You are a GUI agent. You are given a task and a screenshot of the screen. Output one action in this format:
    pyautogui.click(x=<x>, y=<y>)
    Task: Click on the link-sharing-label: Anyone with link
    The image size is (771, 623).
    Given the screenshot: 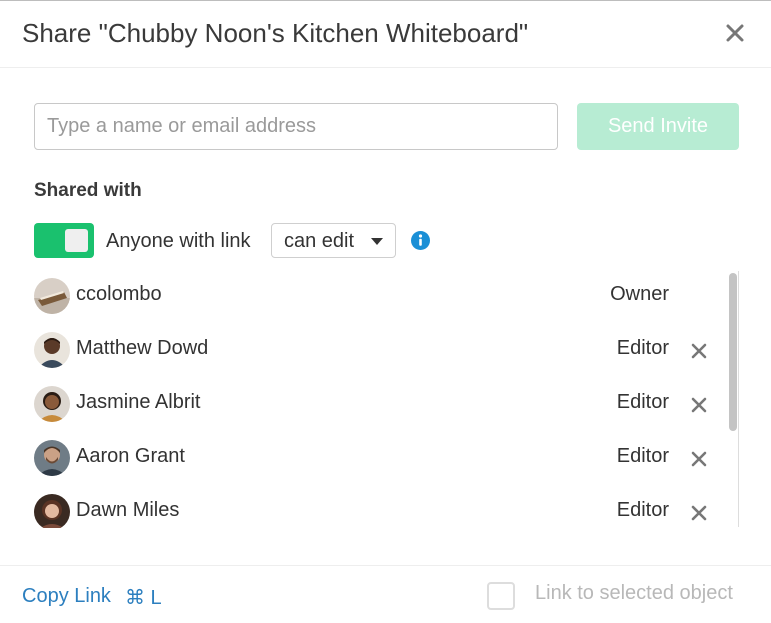 What is the action you would take?
    pyautogui.click(x=178, y=241)
    